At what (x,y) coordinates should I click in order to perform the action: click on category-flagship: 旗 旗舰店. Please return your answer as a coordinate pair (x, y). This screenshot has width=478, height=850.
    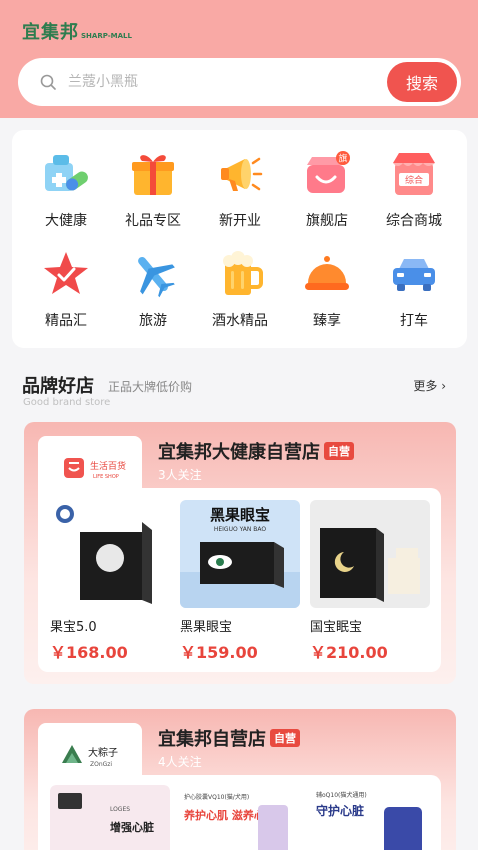
    Looking at the image, I should click on (327, 193).